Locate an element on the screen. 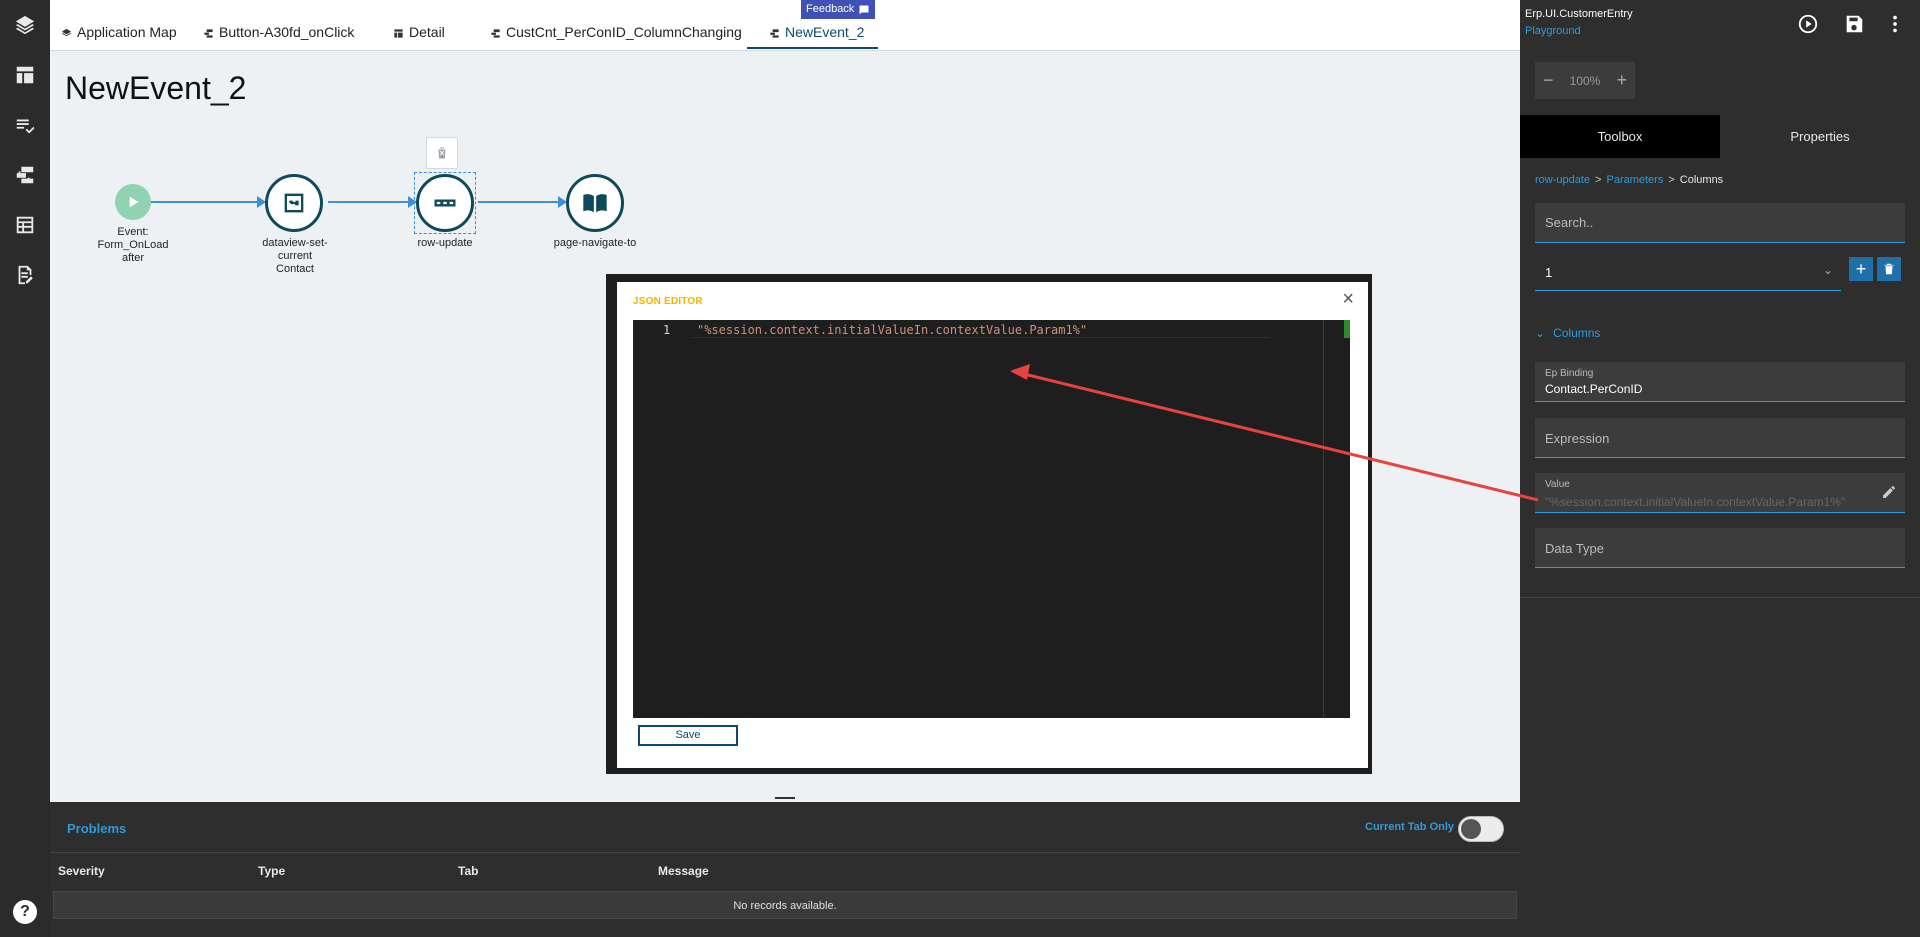 The height and width of the screenshot is (937, 1920). current-tab-only-label: Current Tab Only is located at coordinates (1410, 827).